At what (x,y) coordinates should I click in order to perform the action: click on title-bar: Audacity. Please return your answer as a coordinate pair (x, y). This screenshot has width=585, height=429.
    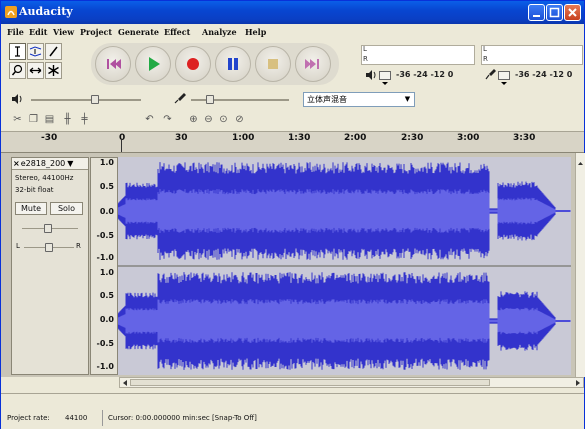
    Looking at the image, I should click on (292, 12).